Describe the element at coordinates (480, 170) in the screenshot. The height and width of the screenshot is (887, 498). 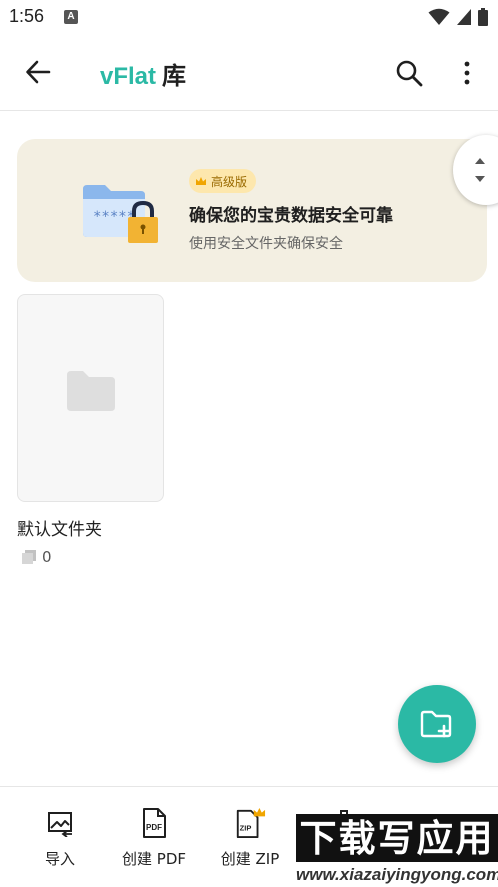
I see `scroll-up-down-icon` at that location.